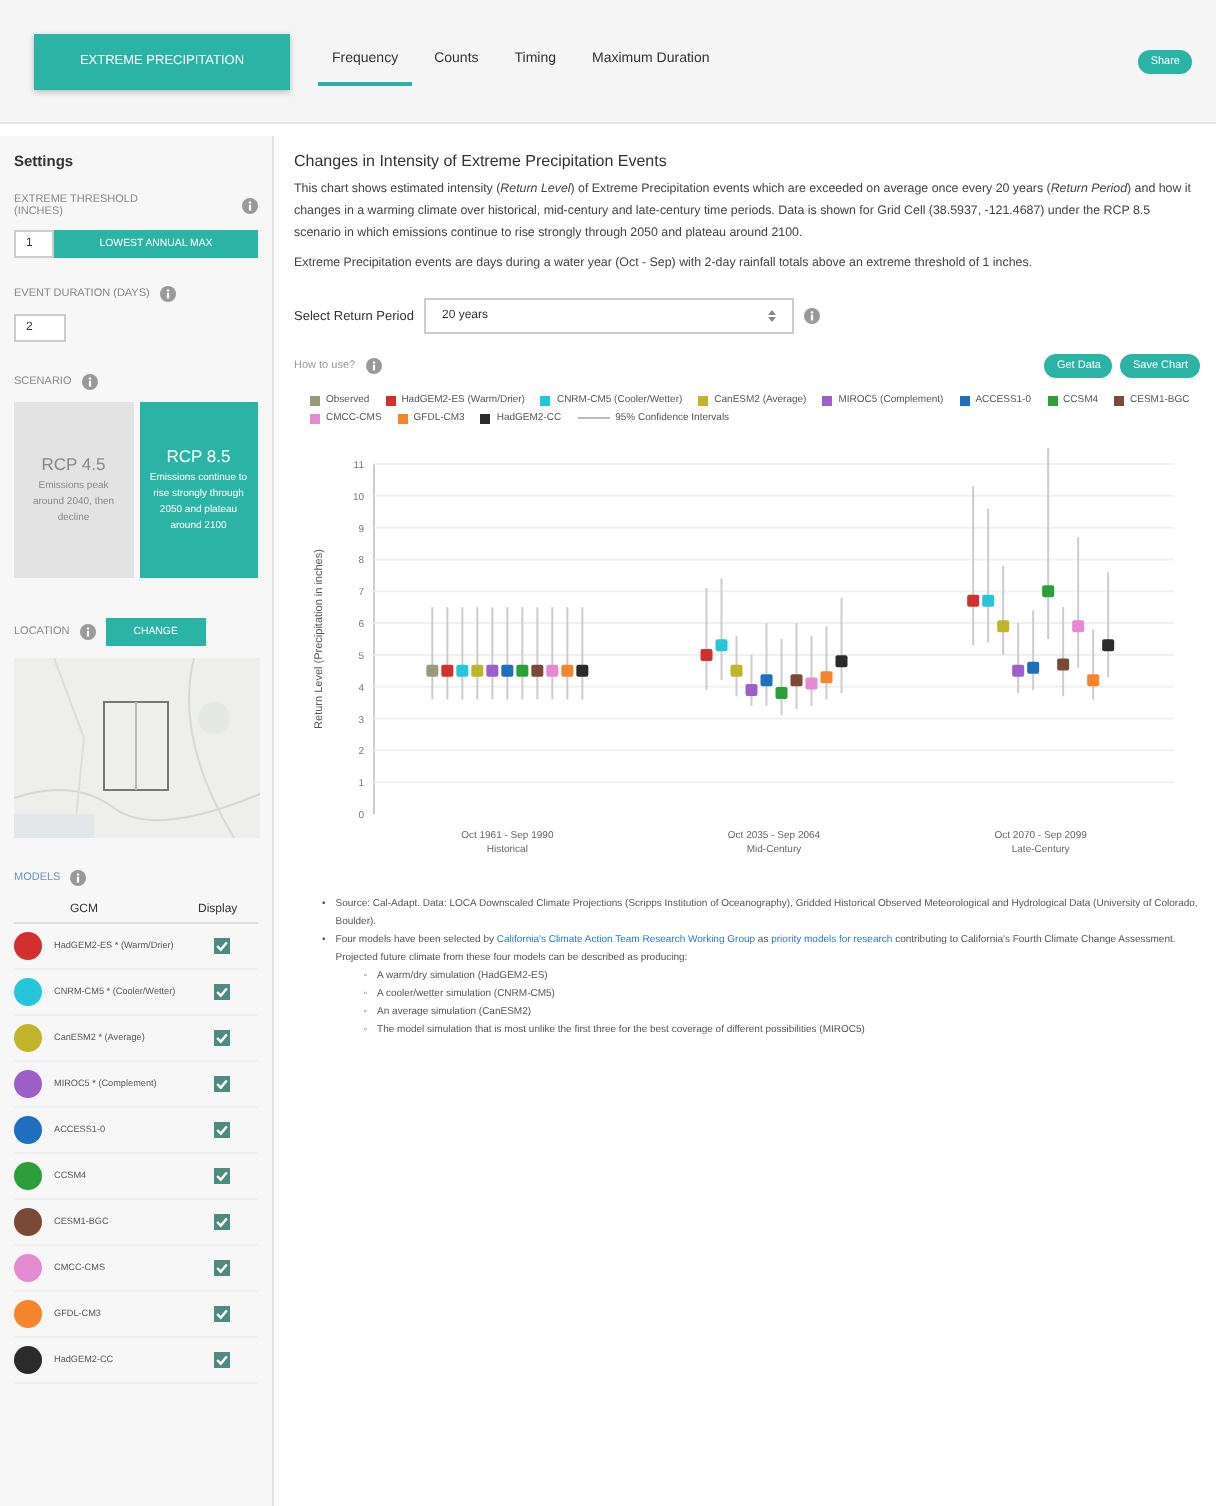 The image size is (1216, 1506). I want to click on scenario-title: RCP 8.5, so click(198, 456).